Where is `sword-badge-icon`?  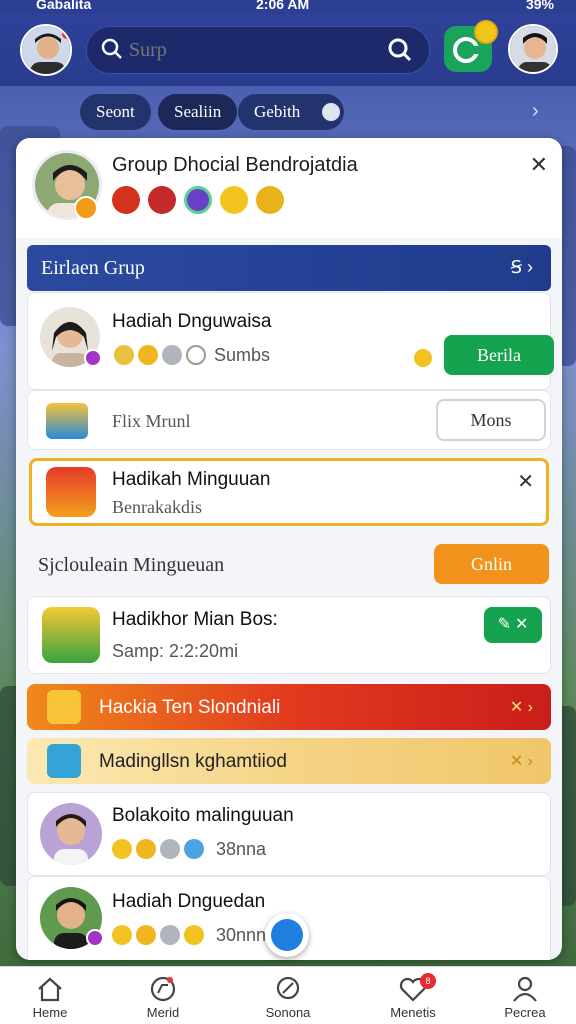
sword-badge-icon is located at coordinates (162, 200).